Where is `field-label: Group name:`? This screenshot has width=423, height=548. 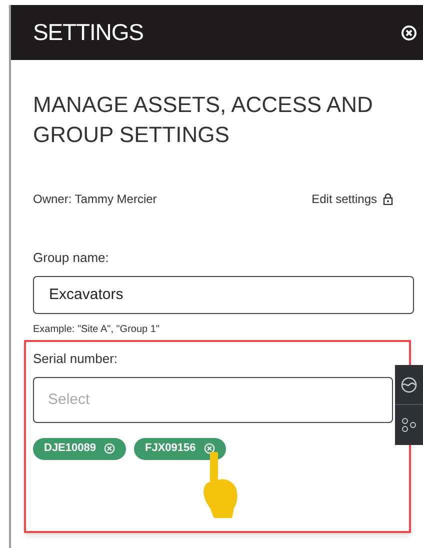 field-label: Group name: is located at coordinates (71, 258).